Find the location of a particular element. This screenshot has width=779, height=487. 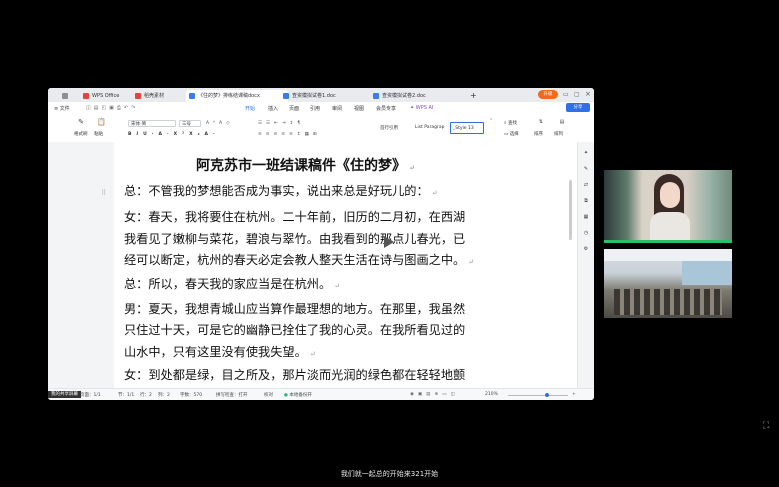

share-label: 分享 is located at coordinates (578, 107).